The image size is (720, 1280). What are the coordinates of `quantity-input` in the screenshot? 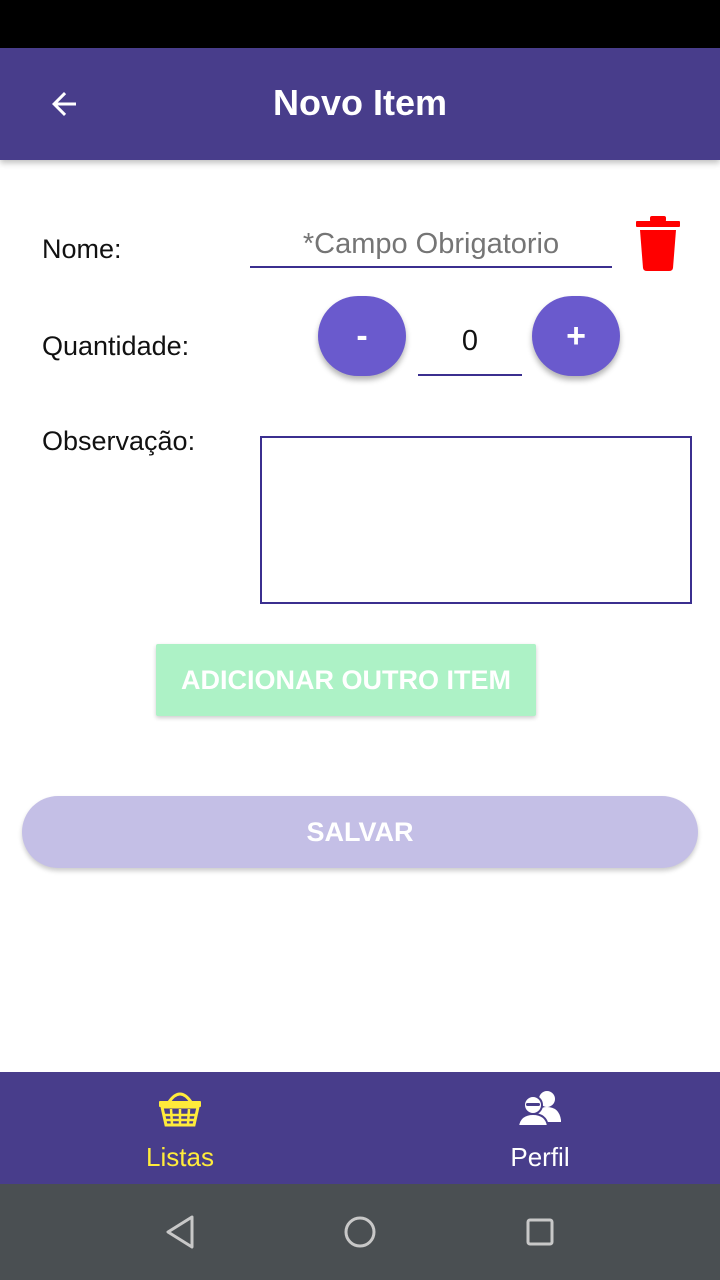 It's located at (470, 342).